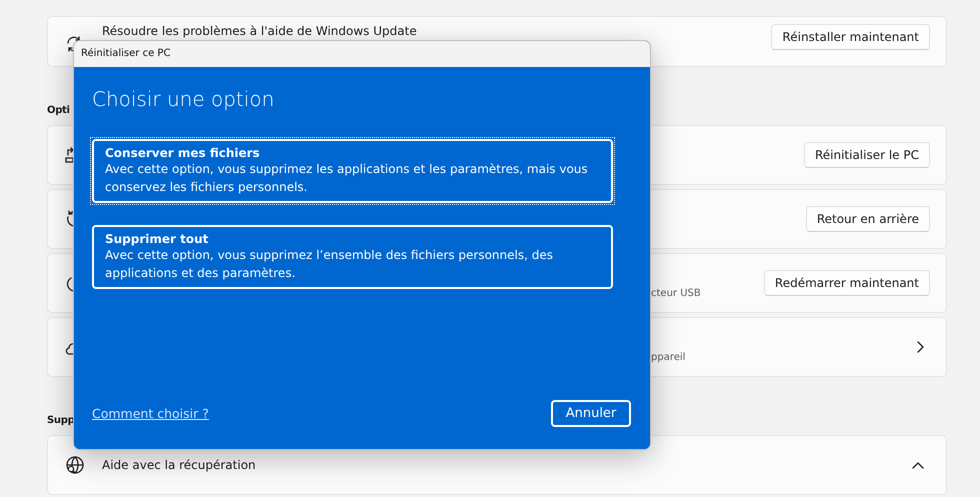 Image resolution: width=980 pixels, height=497 pixels. Describe the element at coordinates (867, 155) in the screenshot. I see `action-button: Réinitialiser le PC` at that location.